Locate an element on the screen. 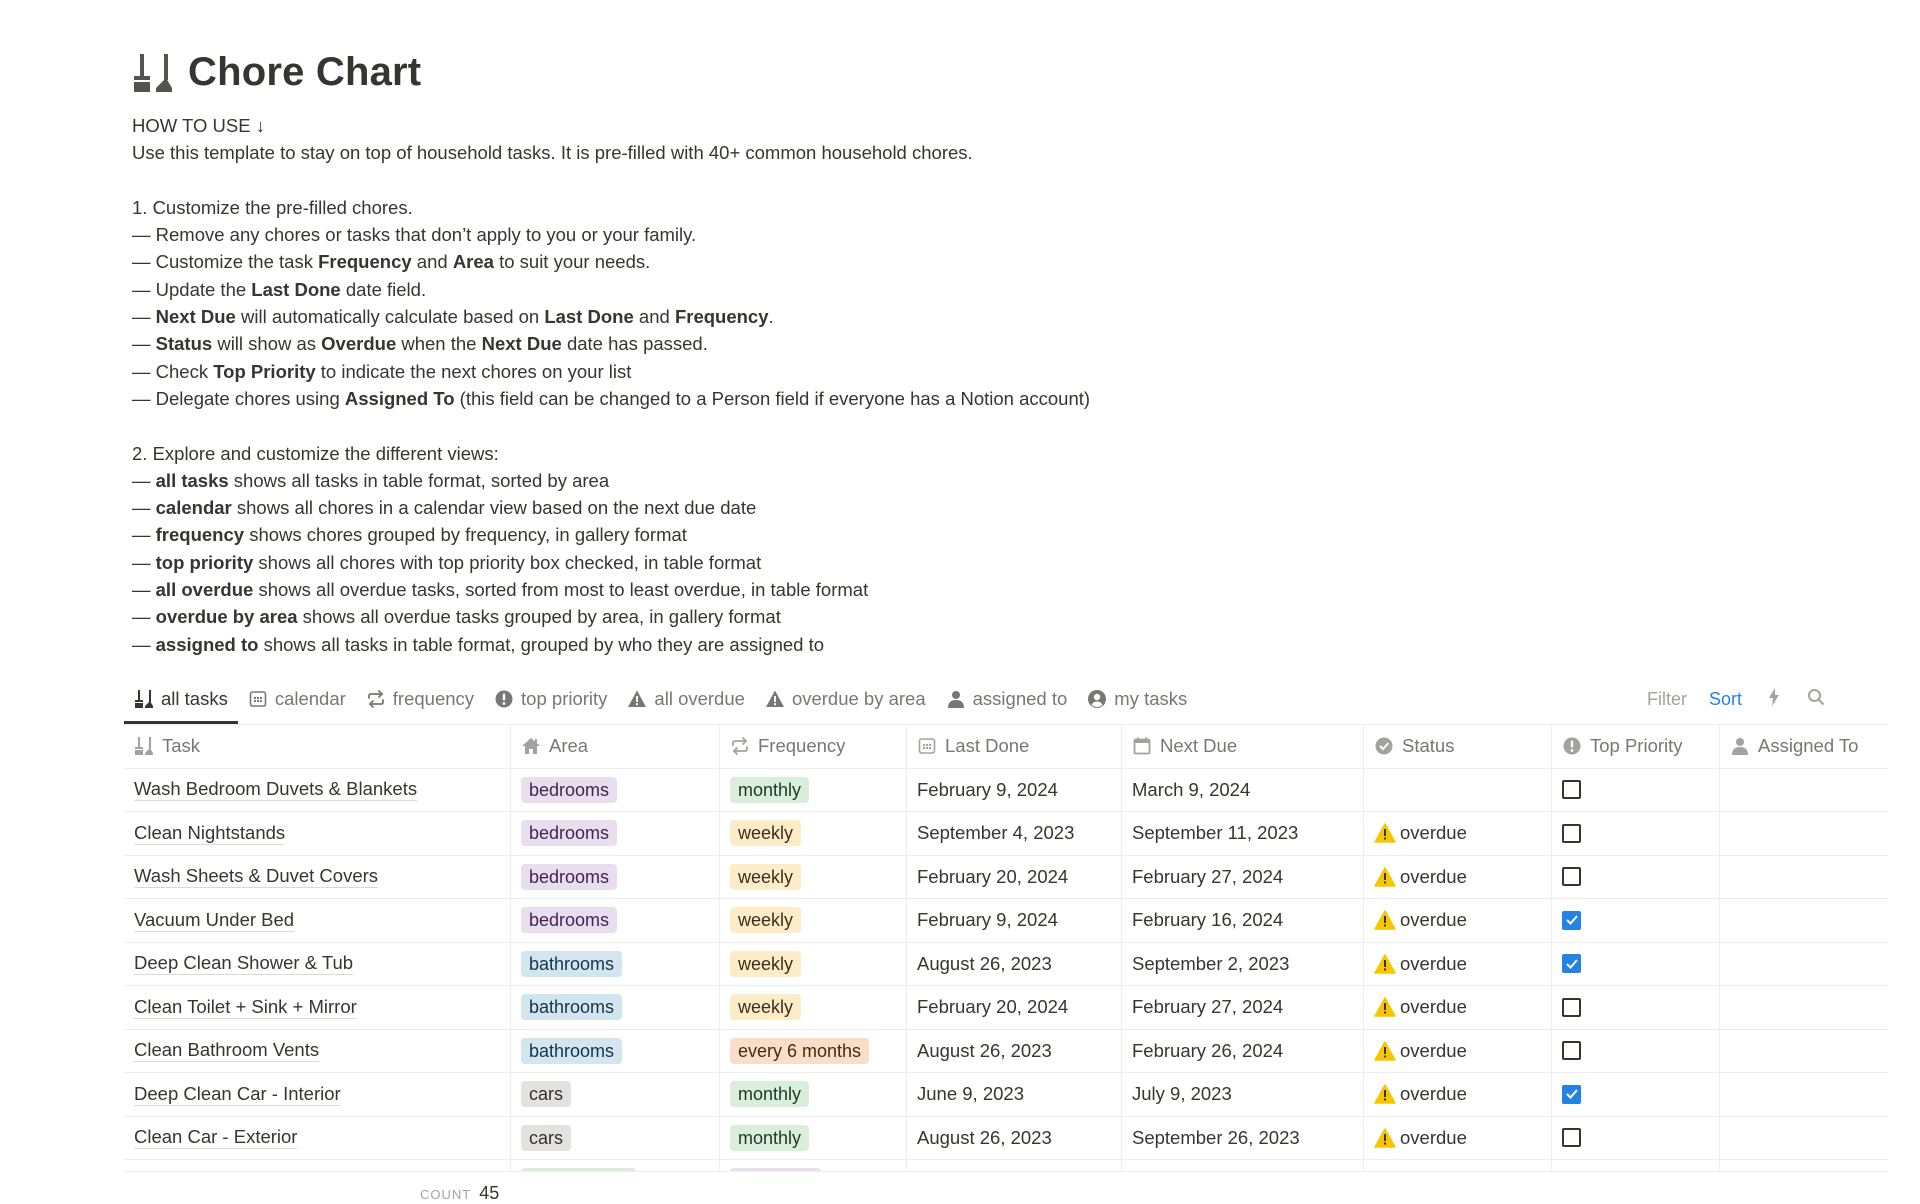 This screenshot has height=1204, width=1920. column-header-status: Status is located at coordinates (1458, 746).